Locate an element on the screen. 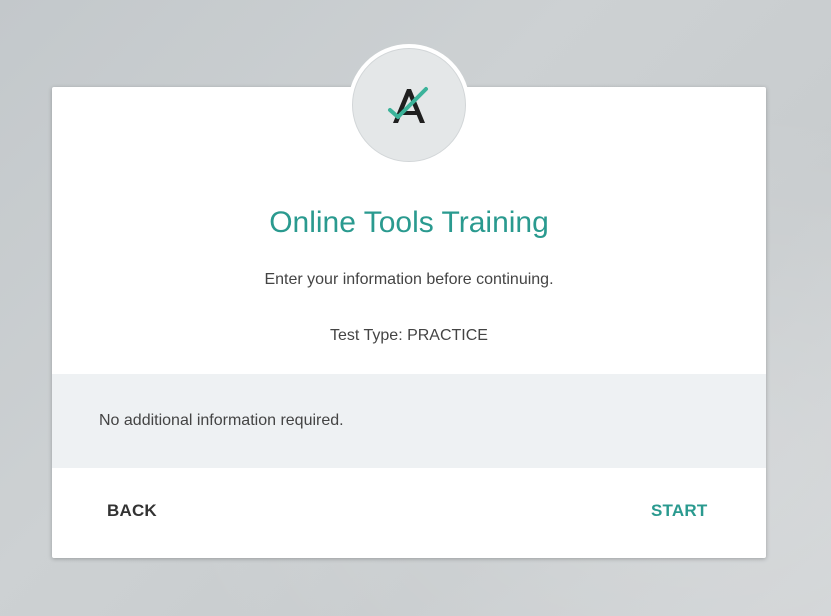  back-button: BACK is located at coordinates (132, 511).